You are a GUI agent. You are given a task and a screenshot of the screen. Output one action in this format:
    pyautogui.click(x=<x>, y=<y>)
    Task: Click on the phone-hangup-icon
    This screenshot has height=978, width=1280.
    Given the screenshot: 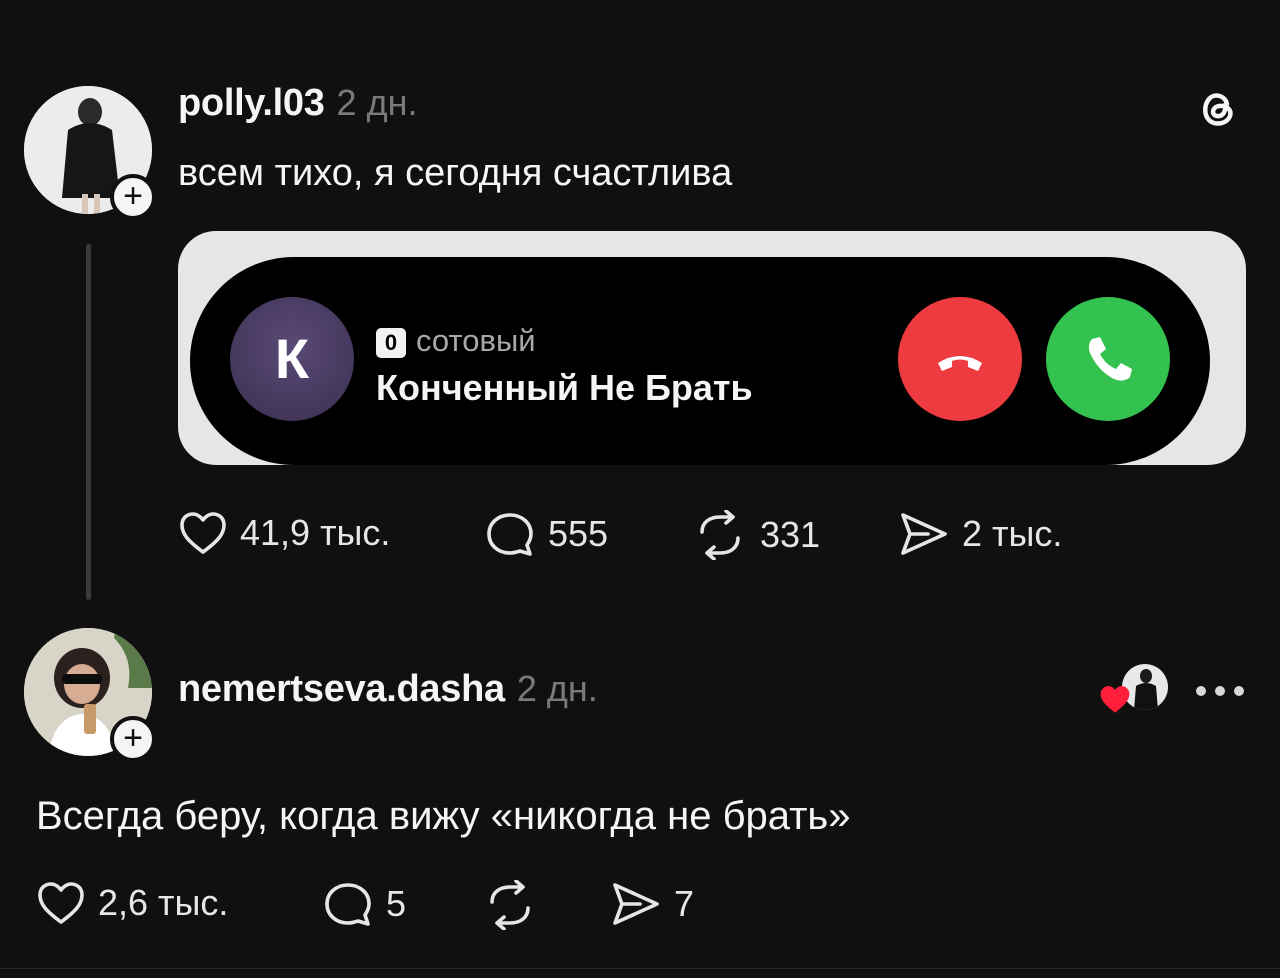 What is the action you would take?
    pyautogui.click(x=960, y=363)
    